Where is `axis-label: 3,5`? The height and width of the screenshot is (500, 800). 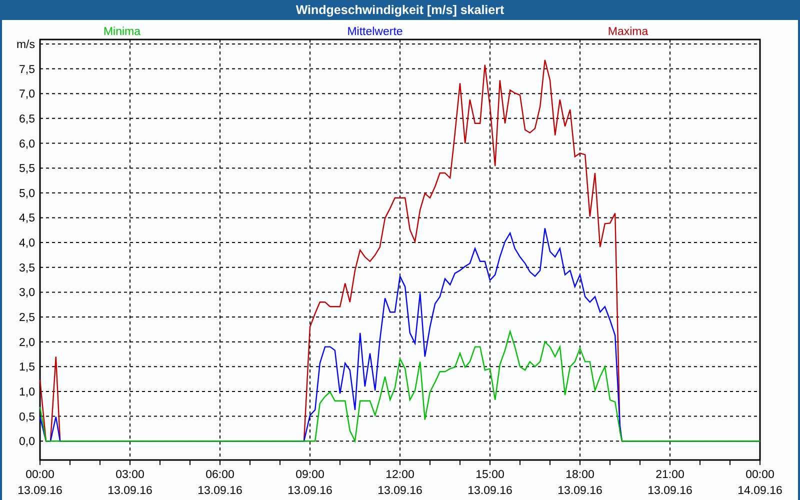
axis-label: 3,5 is located at coordinates (27, 268).